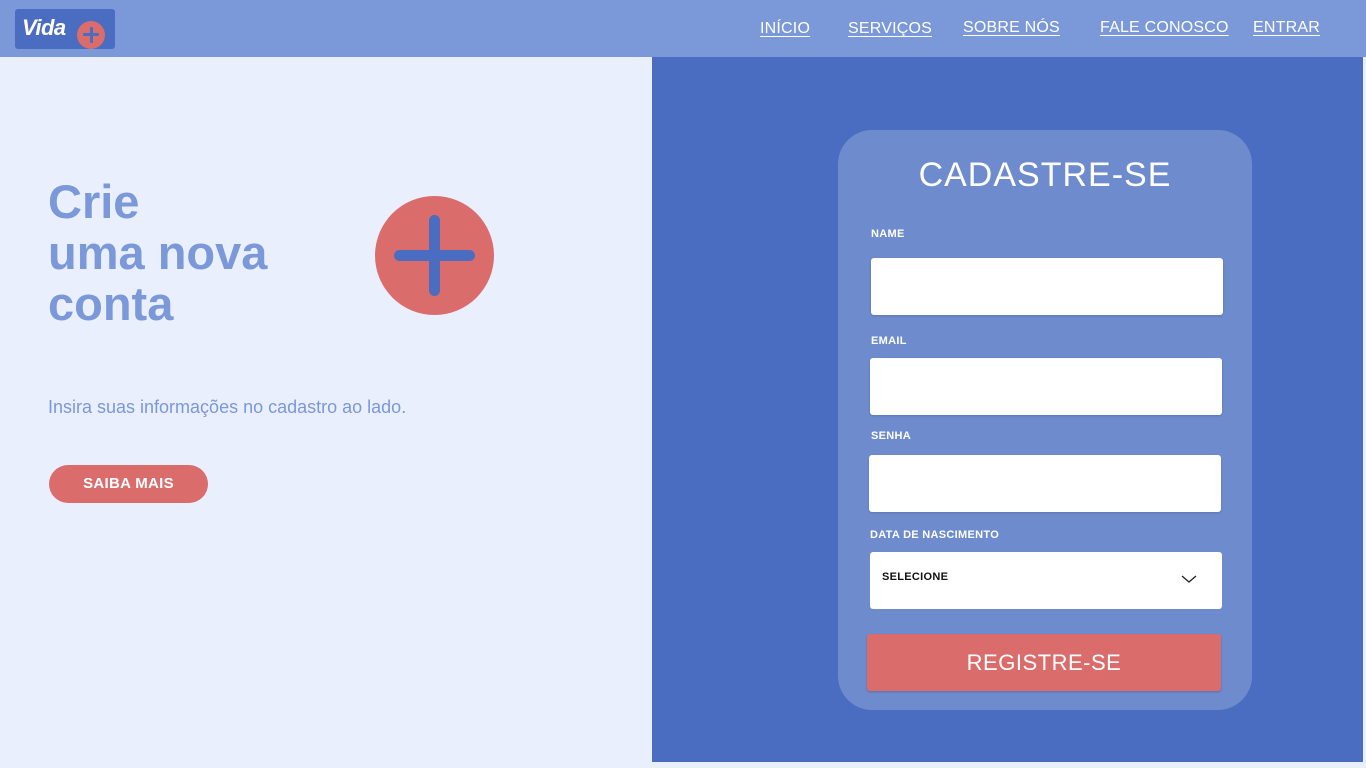 The image size is (1366, 768). I want to click on email-field, so click(1046, 386).